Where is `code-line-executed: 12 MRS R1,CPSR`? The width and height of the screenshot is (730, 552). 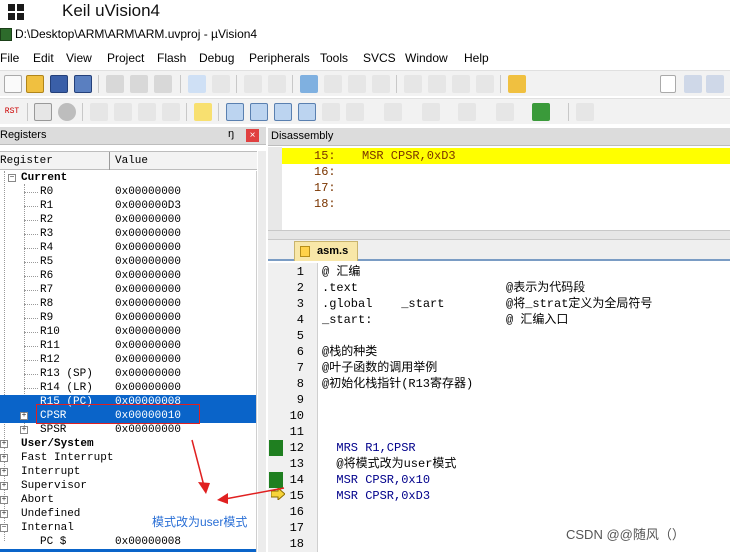 code-line-executed: 12 MRS R1,CPSR is located at coordinates (499, 448).